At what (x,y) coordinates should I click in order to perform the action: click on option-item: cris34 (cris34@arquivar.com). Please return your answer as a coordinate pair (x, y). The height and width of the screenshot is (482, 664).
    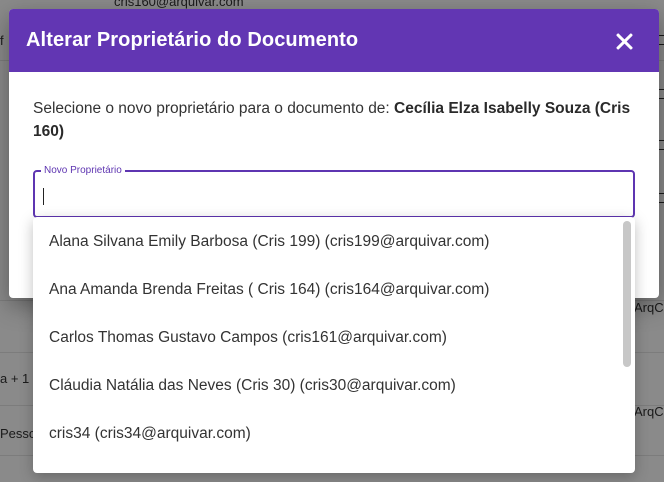
    Looking at the image, I should click on (334, 434).